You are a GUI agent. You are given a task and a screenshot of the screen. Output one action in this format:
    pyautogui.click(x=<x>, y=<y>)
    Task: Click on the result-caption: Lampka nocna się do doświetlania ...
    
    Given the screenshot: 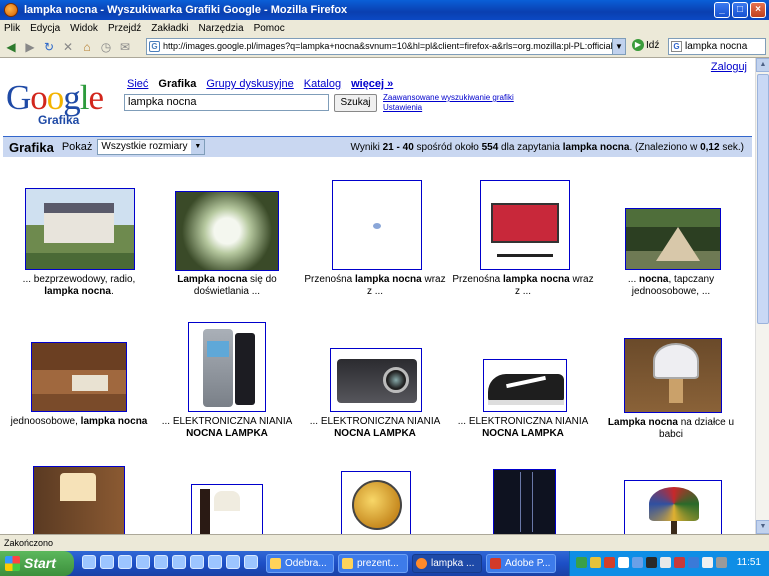 What is the action you would take?
    pyautogui.click(x=227, y=285)
    